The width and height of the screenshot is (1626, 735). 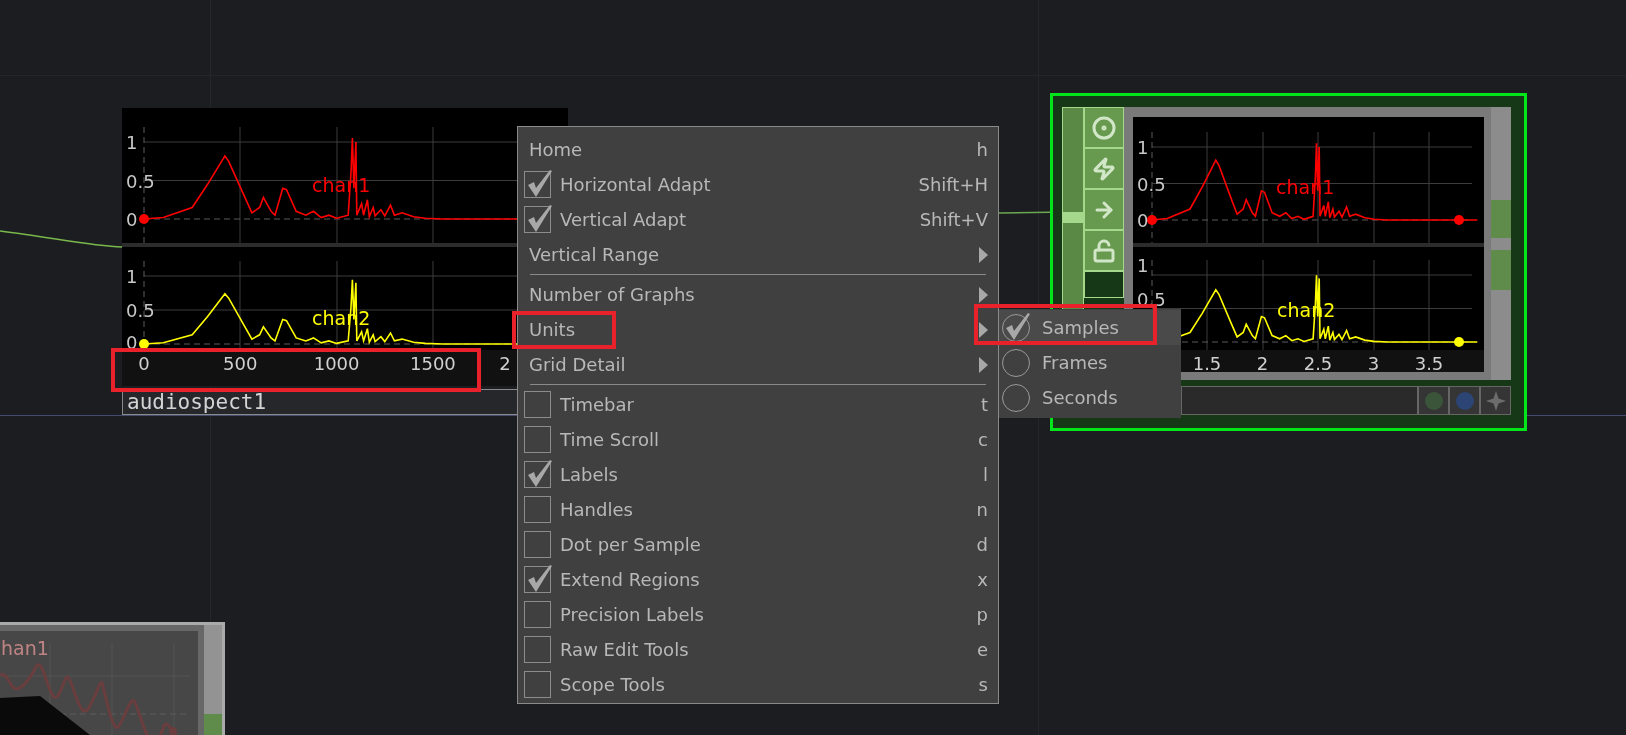 I want to click on shortcut-text: e, so click(x=982, y=650).